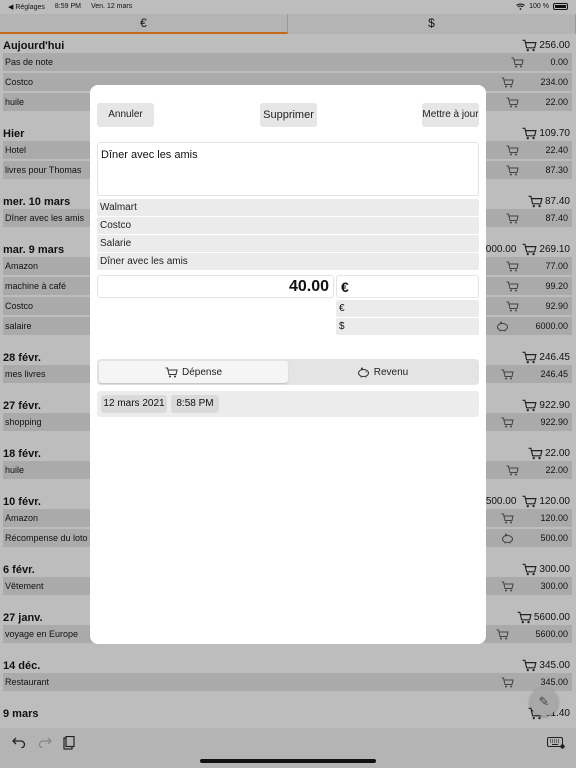  What do you see at coordinates (288, 243) in the screenshot?
I see `suggestion-item: Salarie` at bounding box center [288, 243].